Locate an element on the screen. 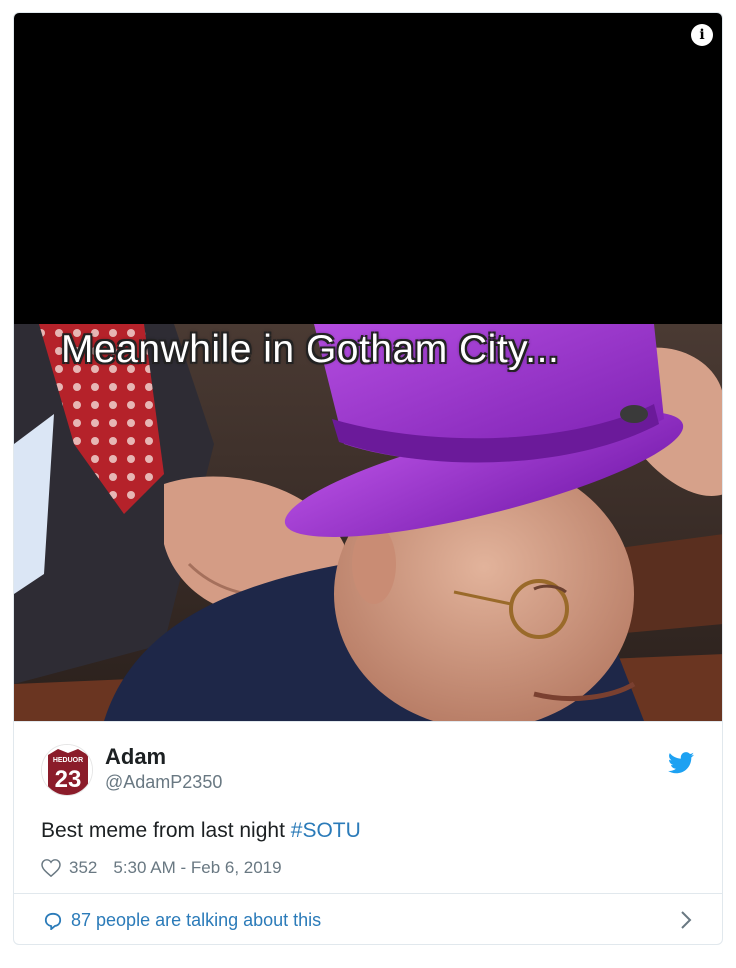  jersey-number: 23 is located at coordinates (68, 779).